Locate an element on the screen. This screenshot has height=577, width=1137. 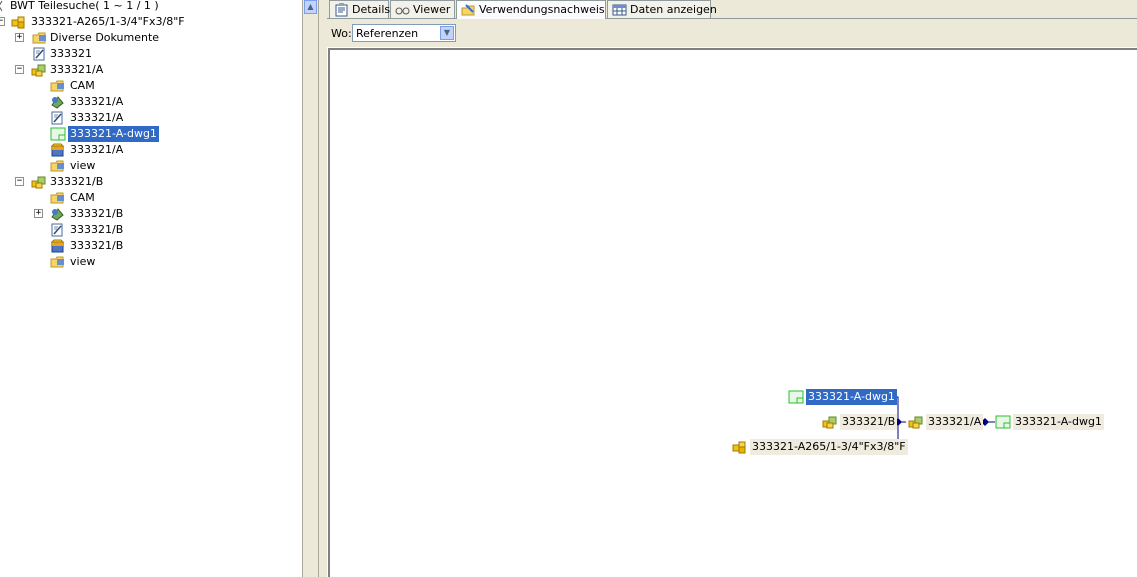
tab-label: Details is located at coordinates (371, 9).